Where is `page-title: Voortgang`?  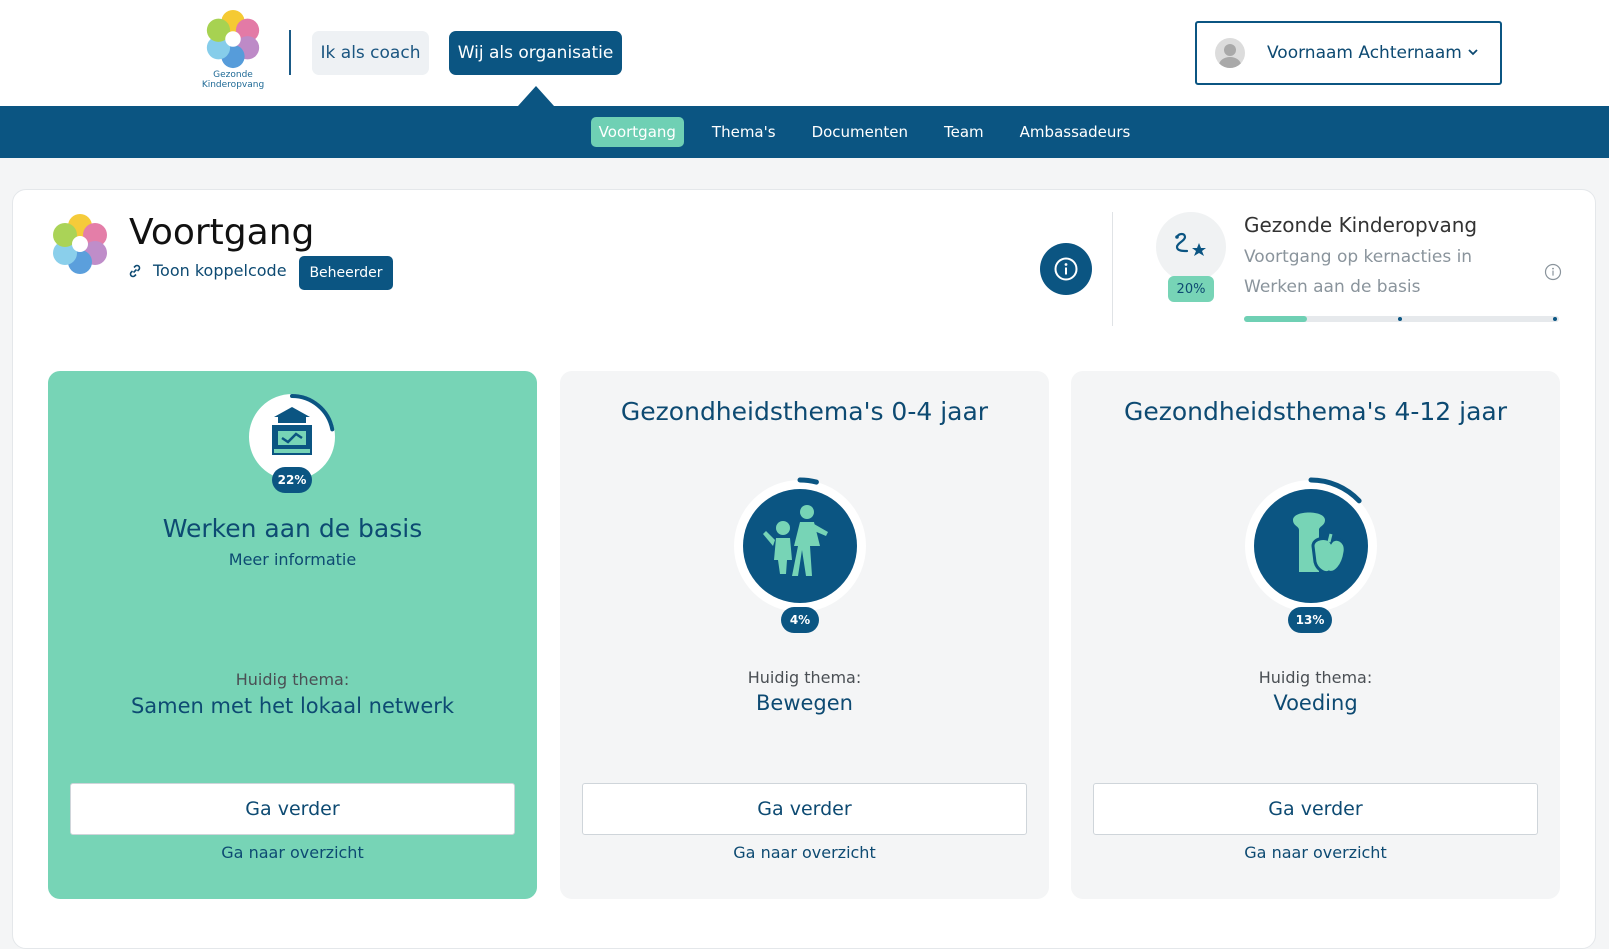 page-title: Voortgang is located at coordinates (222, 232).